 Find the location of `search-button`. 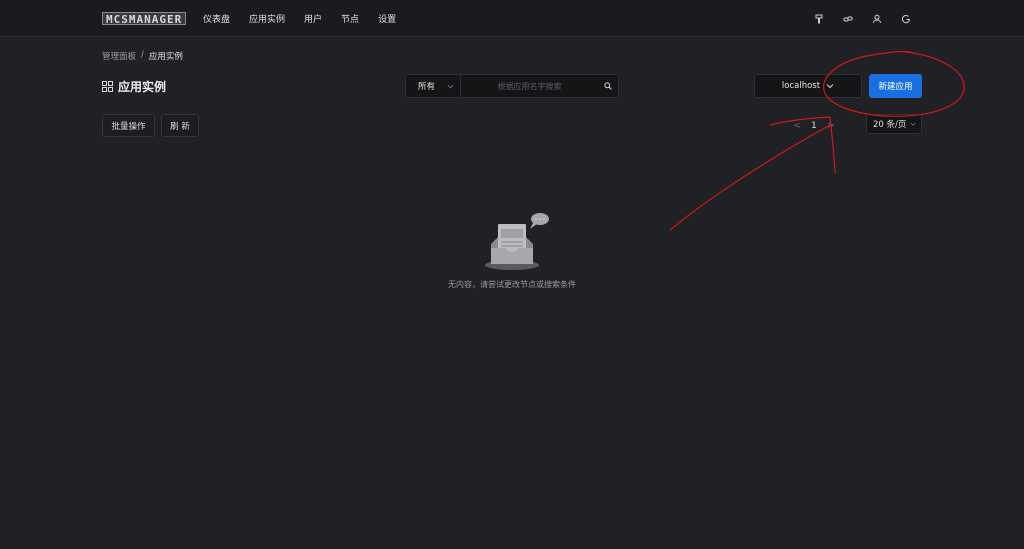

search-button is located at coordinates (608, 86).